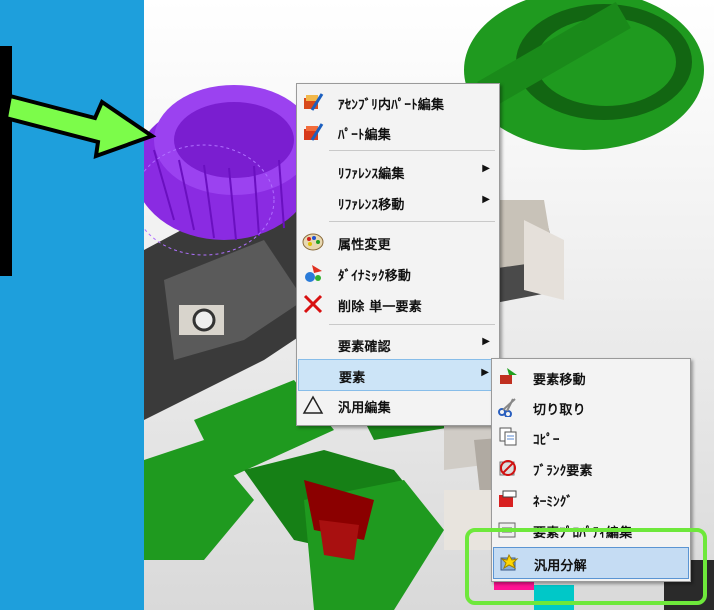 This screenshot has height=610, width=714. Describe the element at coordinates (364, 408) in the screenshot. I see `menu-item-label: 汎用編集` at that location.